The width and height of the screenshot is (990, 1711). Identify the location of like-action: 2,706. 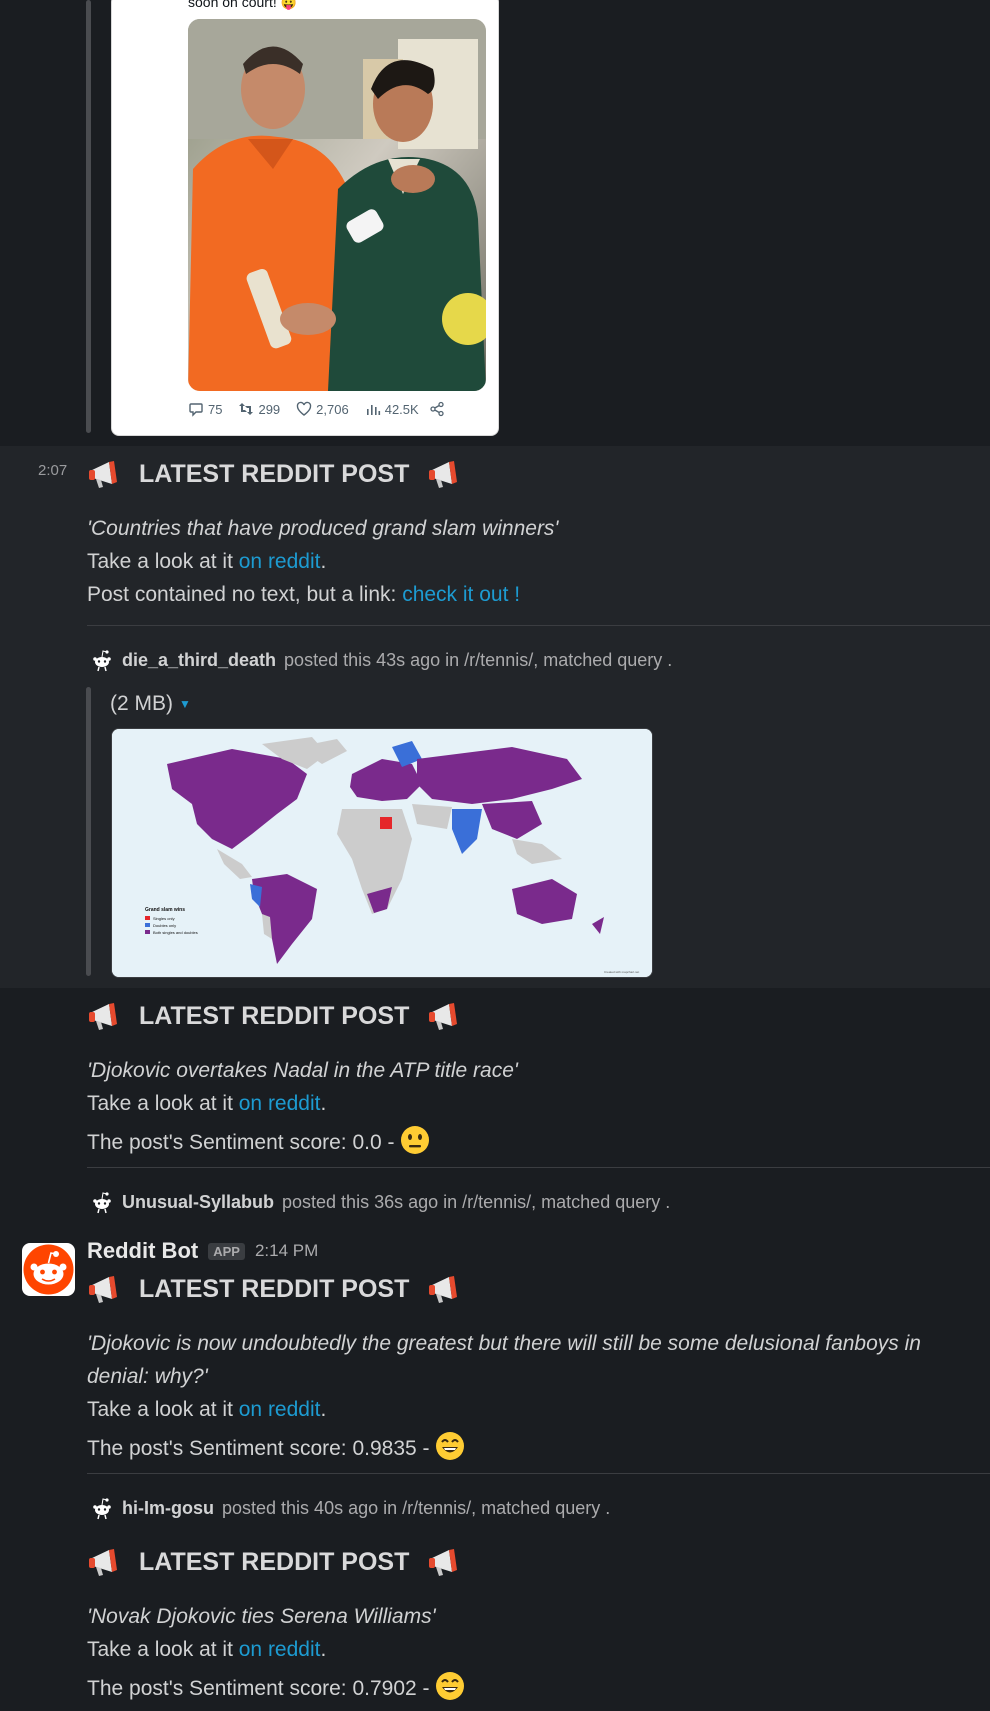
(322, 409).